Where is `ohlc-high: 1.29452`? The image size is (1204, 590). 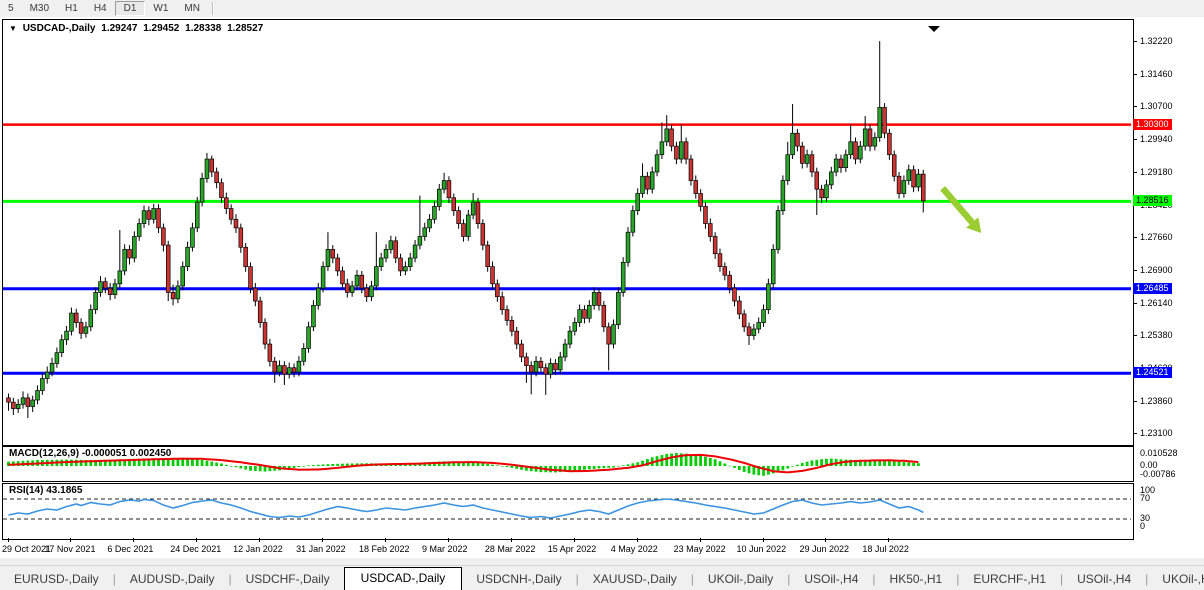
ohlc-high: 1.29452 is located at coordinates (161, 28).